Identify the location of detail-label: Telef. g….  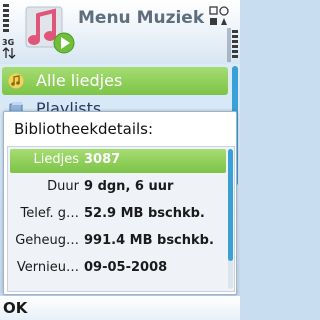
(50, 213).